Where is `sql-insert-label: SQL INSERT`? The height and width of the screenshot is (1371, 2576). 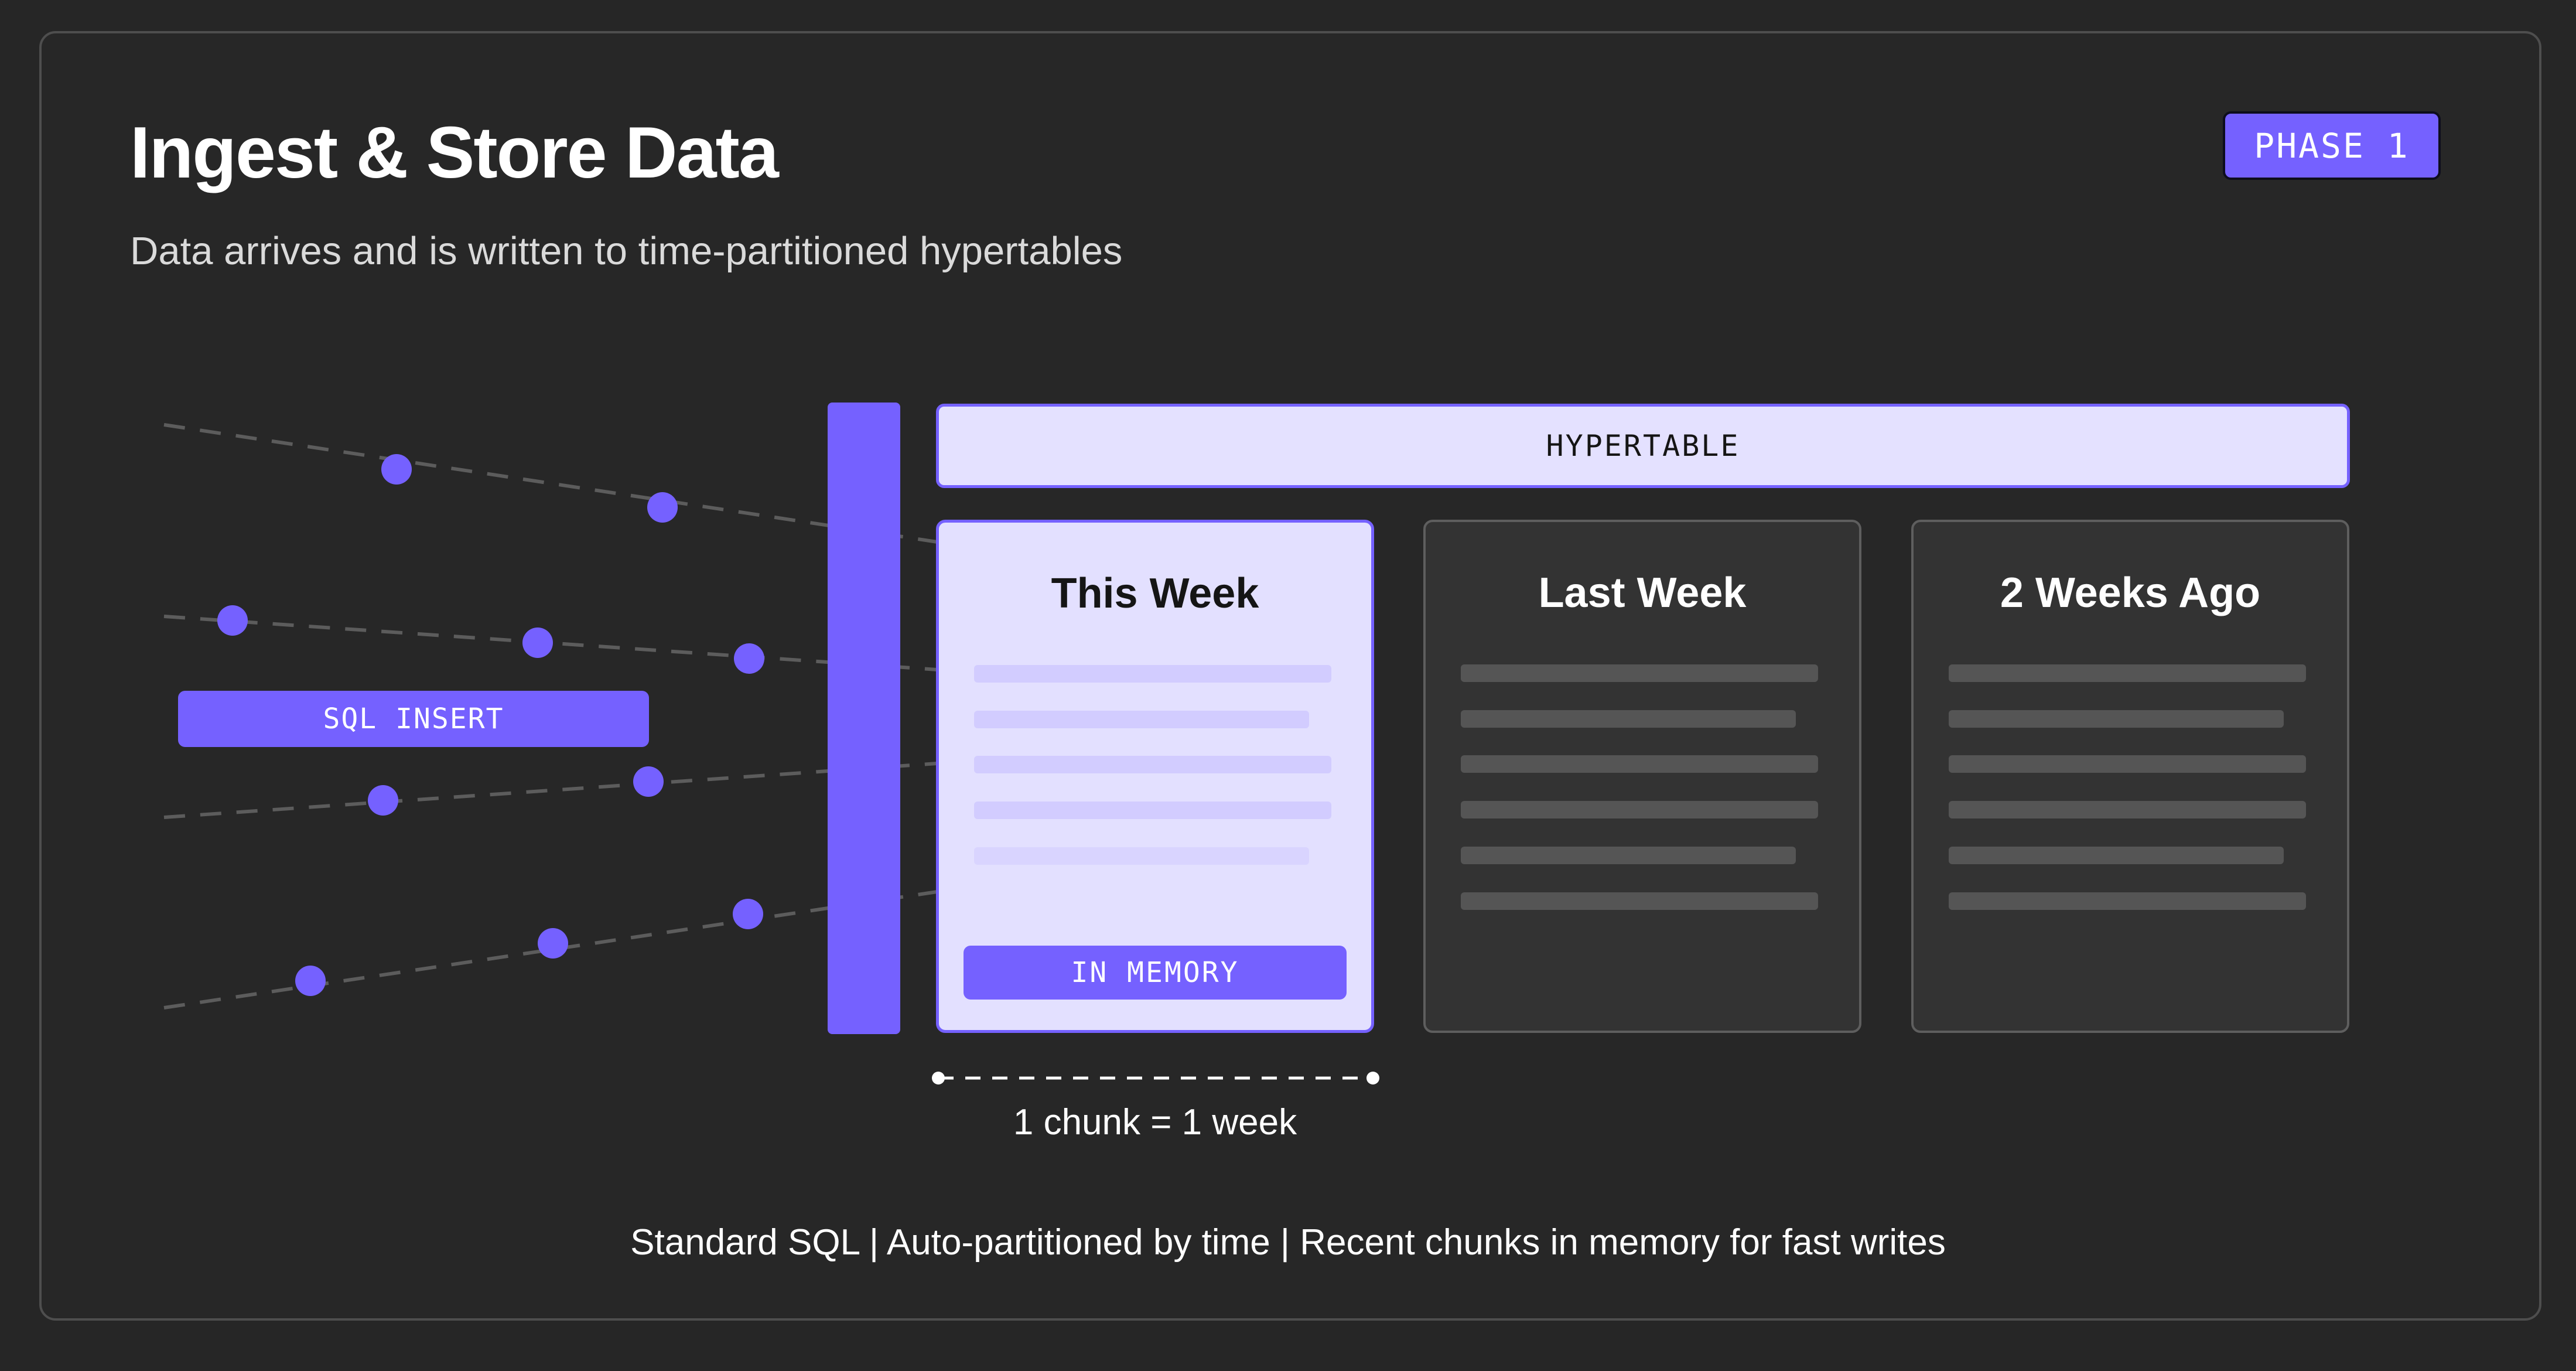 sql-insert-label: SQL INSERT is located at coordinates (414, 719).